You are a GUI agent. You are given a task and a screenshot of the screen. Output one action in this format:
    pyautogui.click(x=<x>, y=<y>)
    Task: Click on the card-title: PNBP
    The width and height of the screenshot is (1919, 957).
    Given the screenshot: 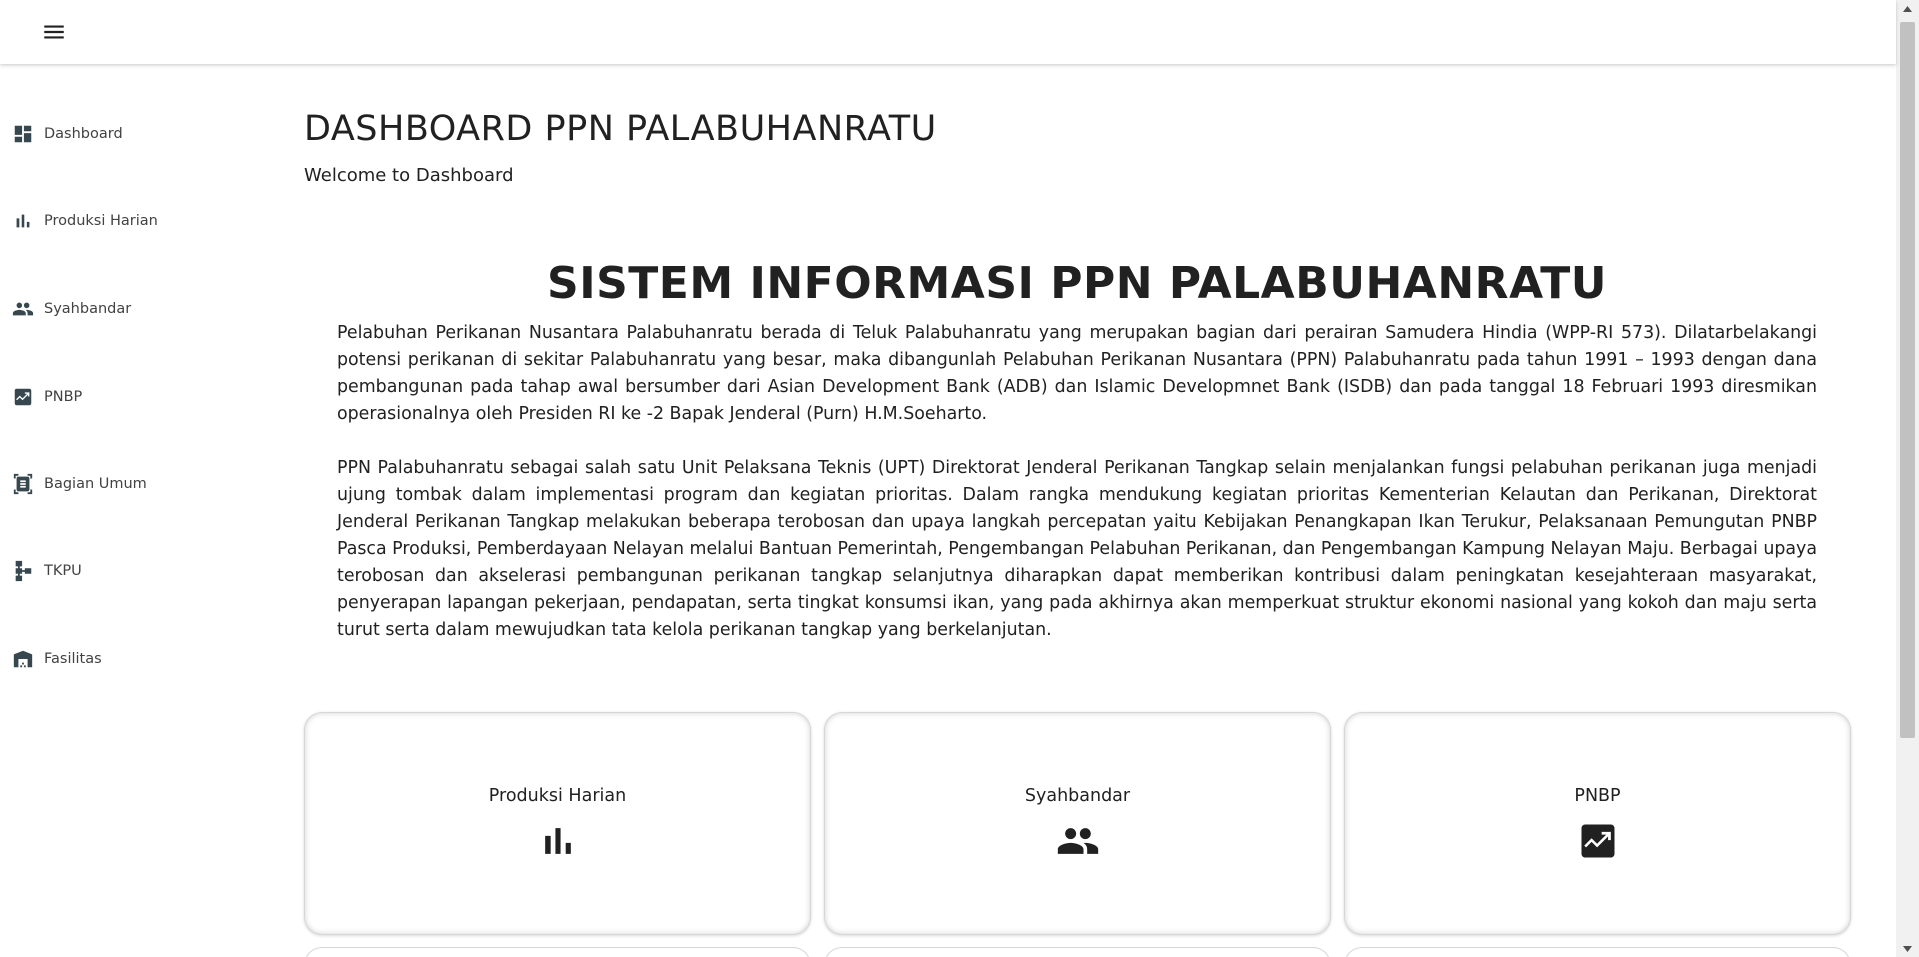 What is the action you would take?
    pyautogui.click(x=1597, y=796)
    